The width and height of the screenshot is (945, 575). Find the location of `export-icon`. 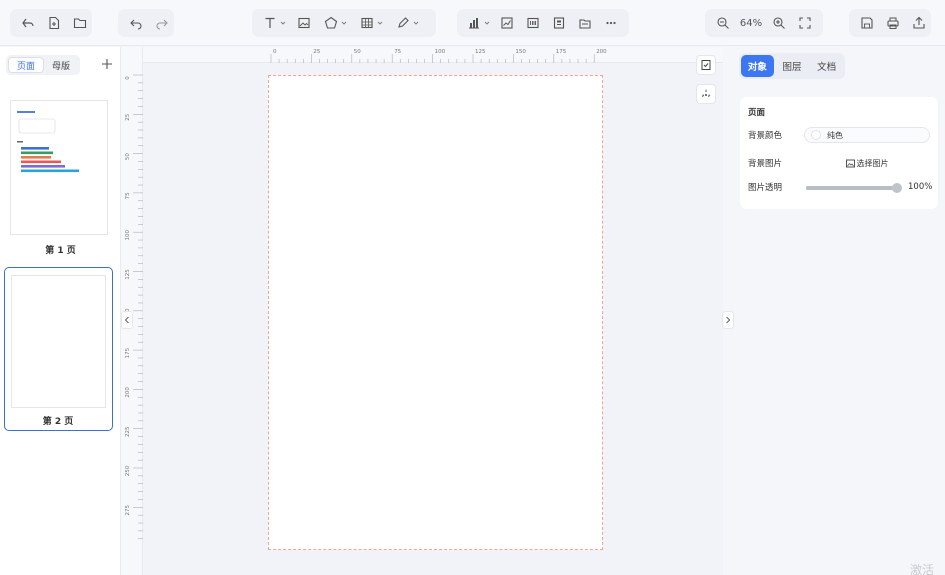

export-icon is located at coordinates (919, 23).